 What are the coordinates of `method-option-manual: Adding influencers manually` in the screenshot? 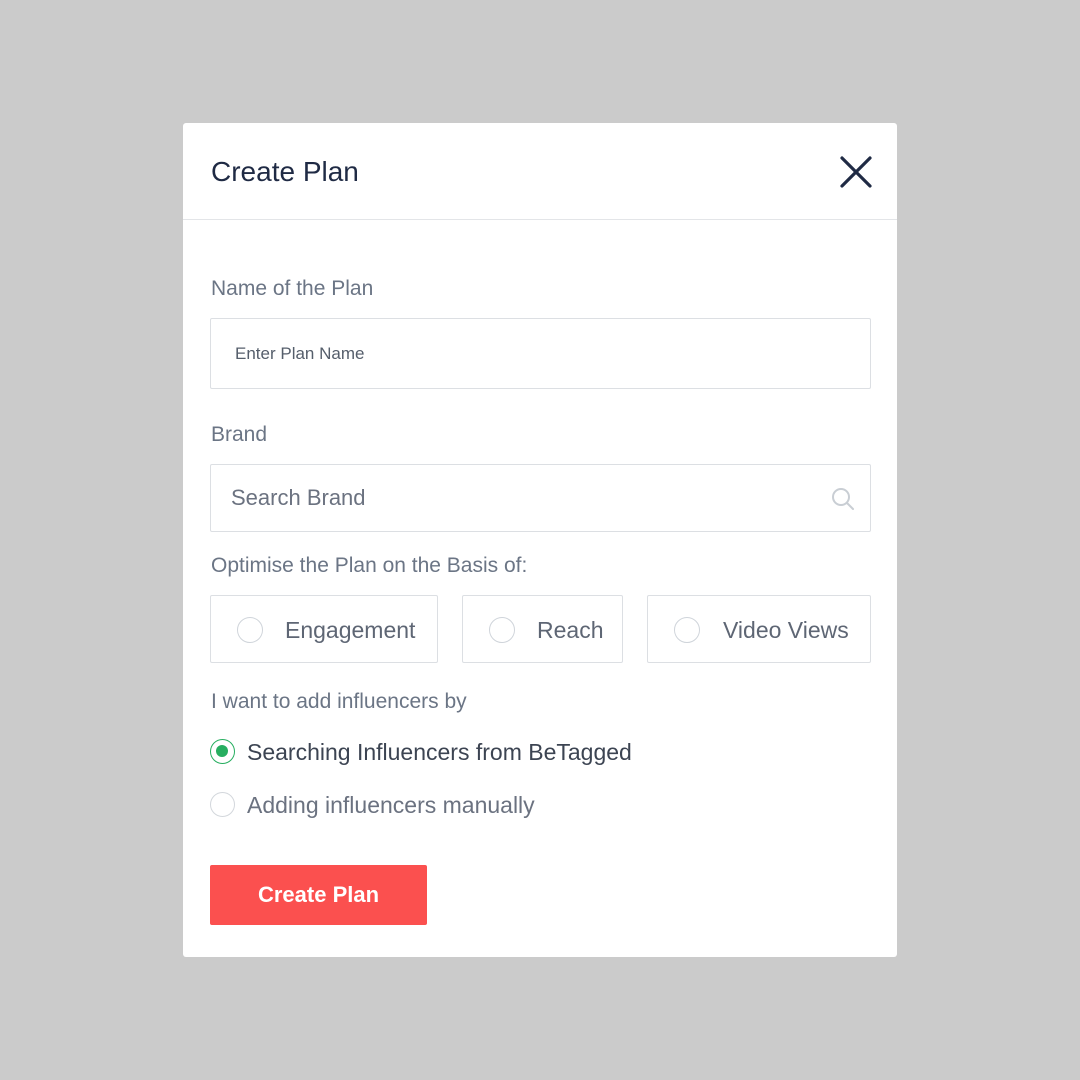 It's located at (390, 805).